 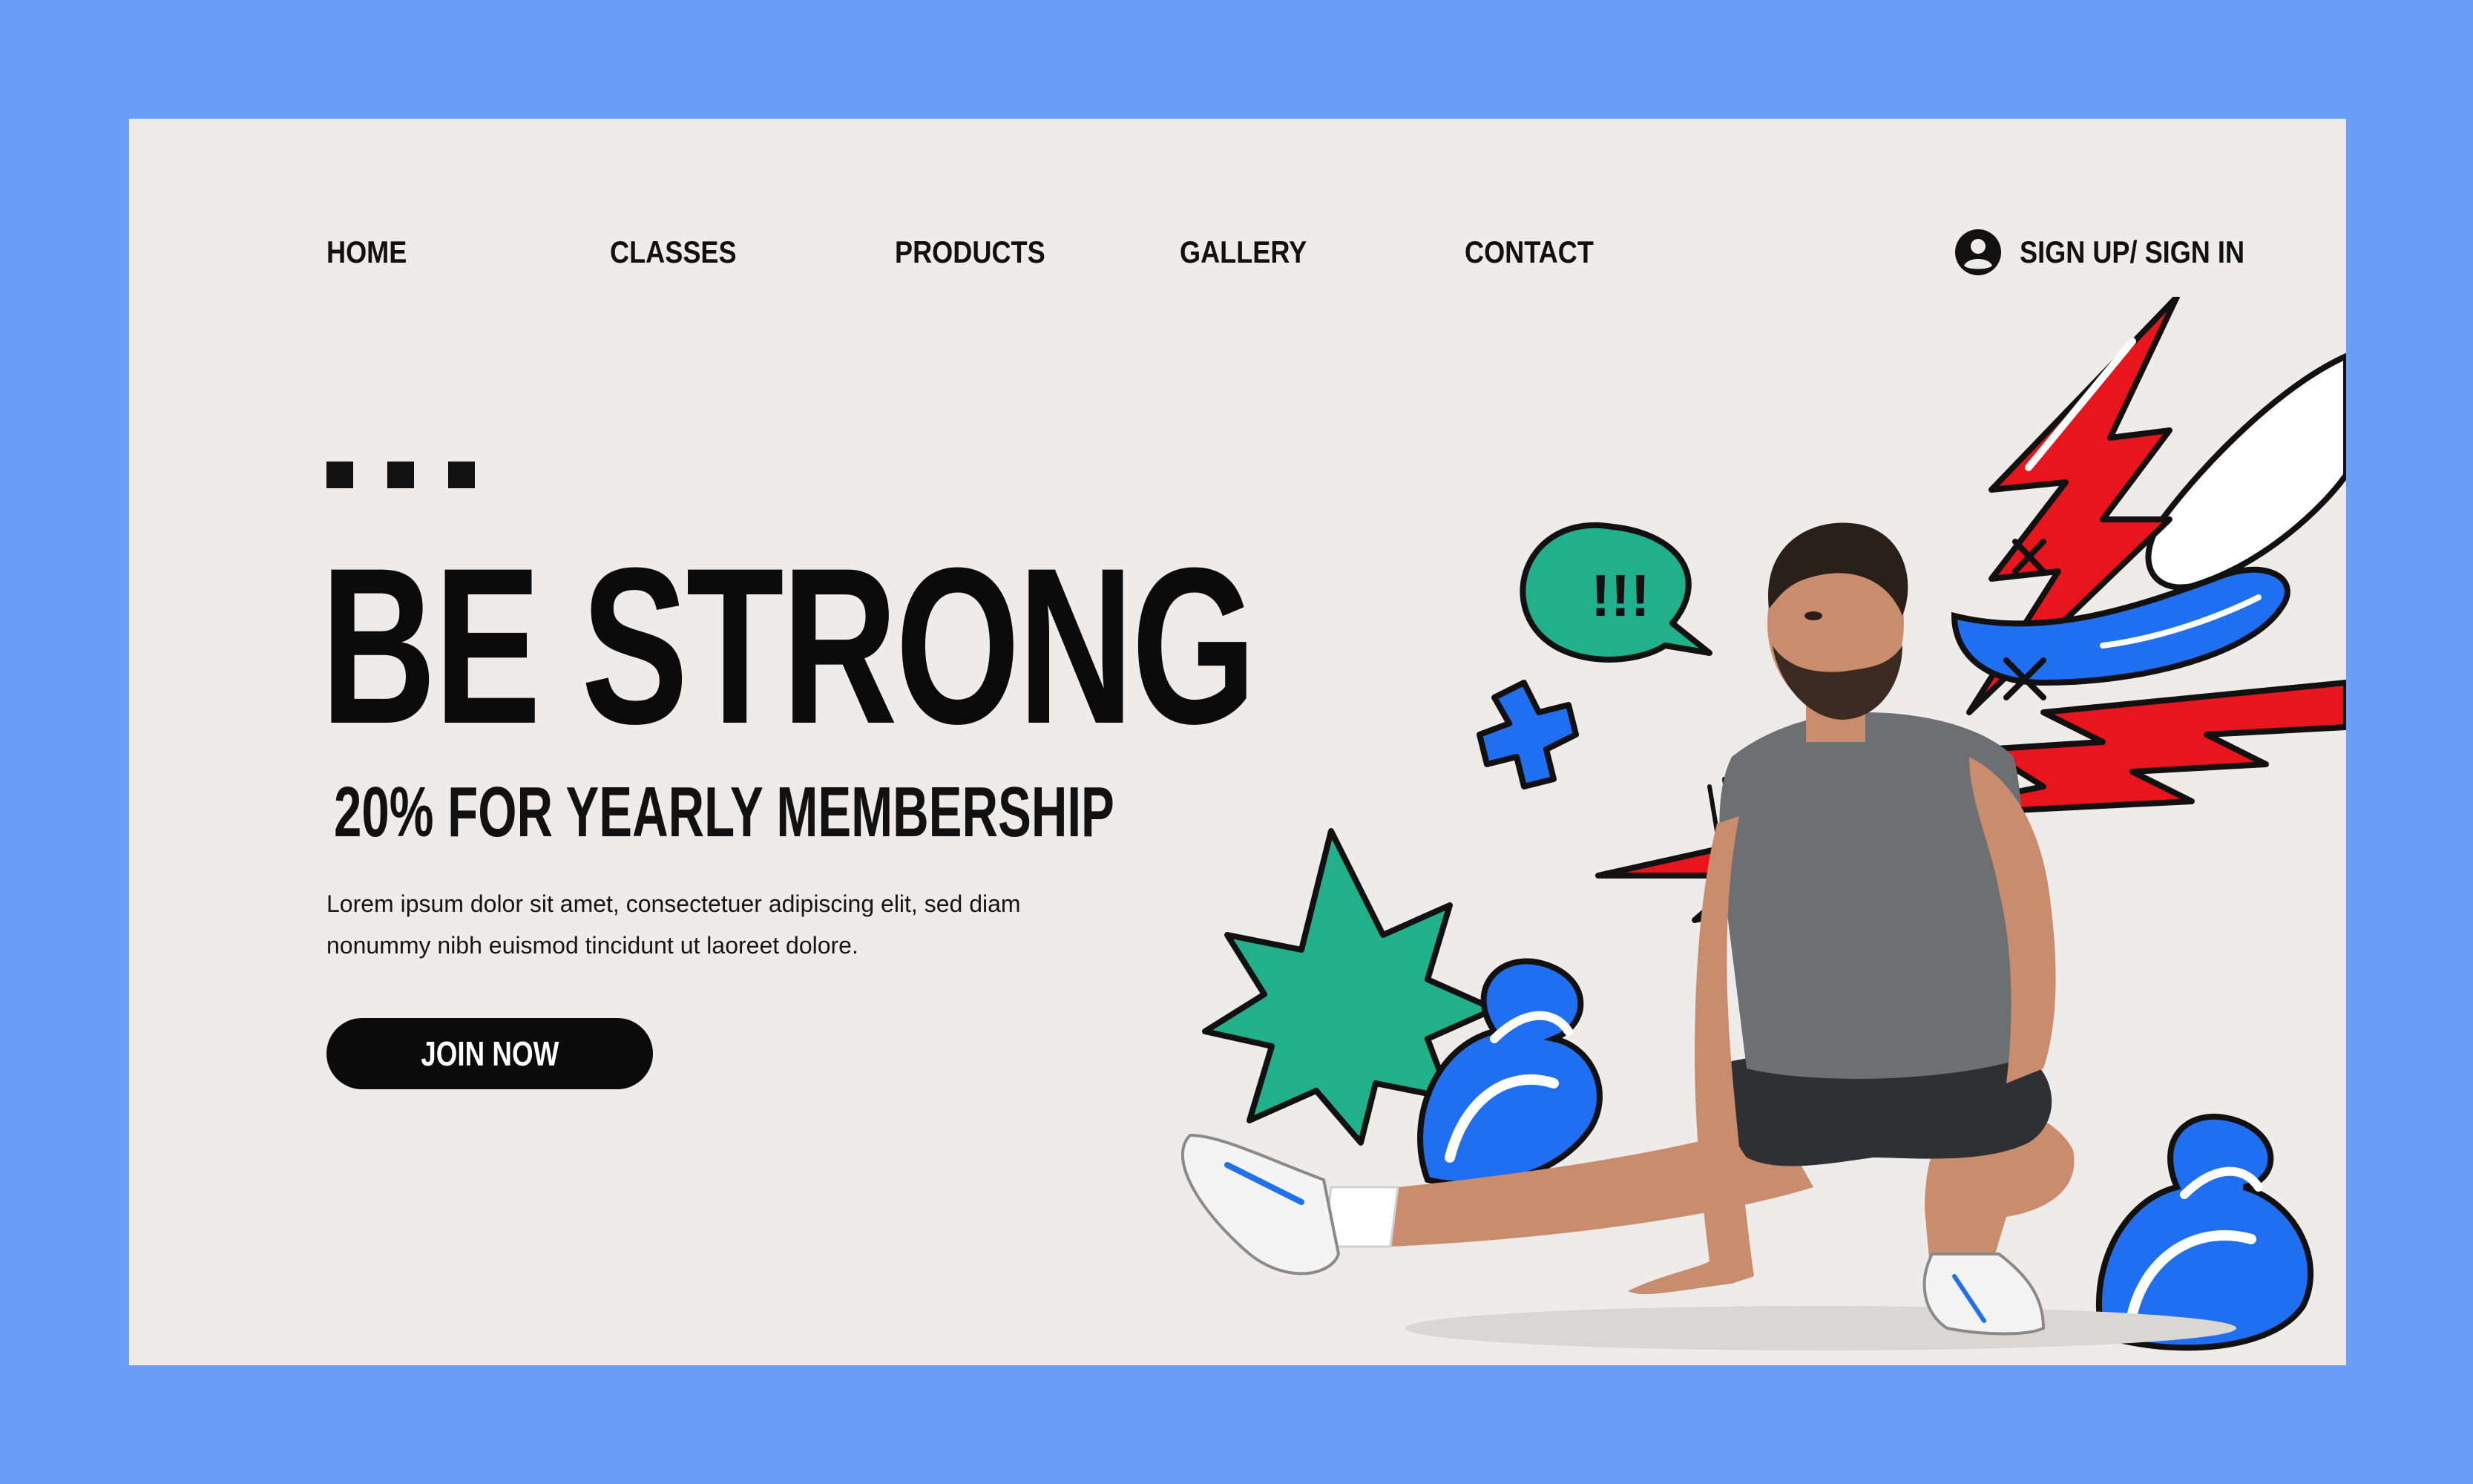 I want to click on nav-classes: CLASSES, so click(x=673, y=252).